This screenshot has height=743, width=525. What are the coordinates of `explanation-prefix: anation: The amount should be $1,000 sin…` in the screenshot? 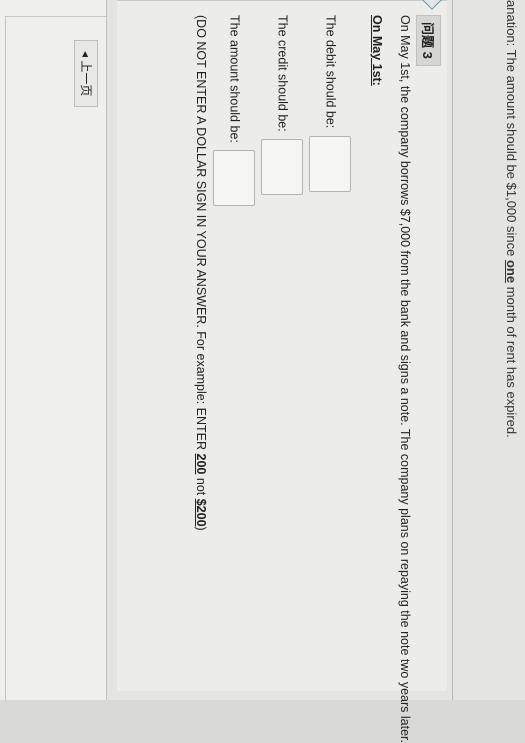 It's located at (511, 130).